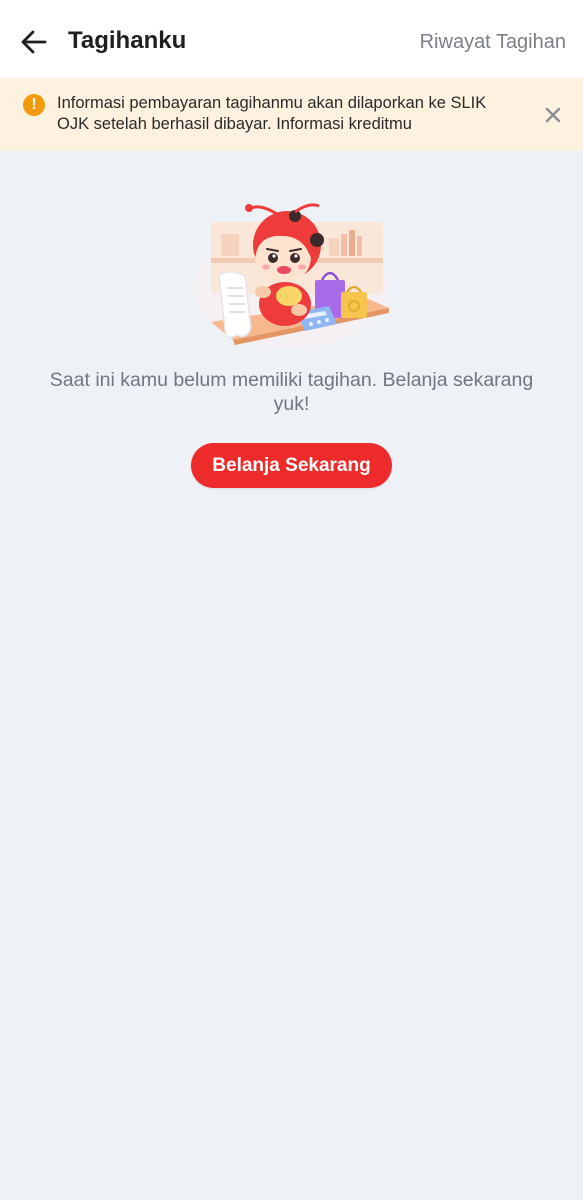 This screenshot has height=1200, width=583. I want to click on page-title: Tagihanku, so click(127, 40).